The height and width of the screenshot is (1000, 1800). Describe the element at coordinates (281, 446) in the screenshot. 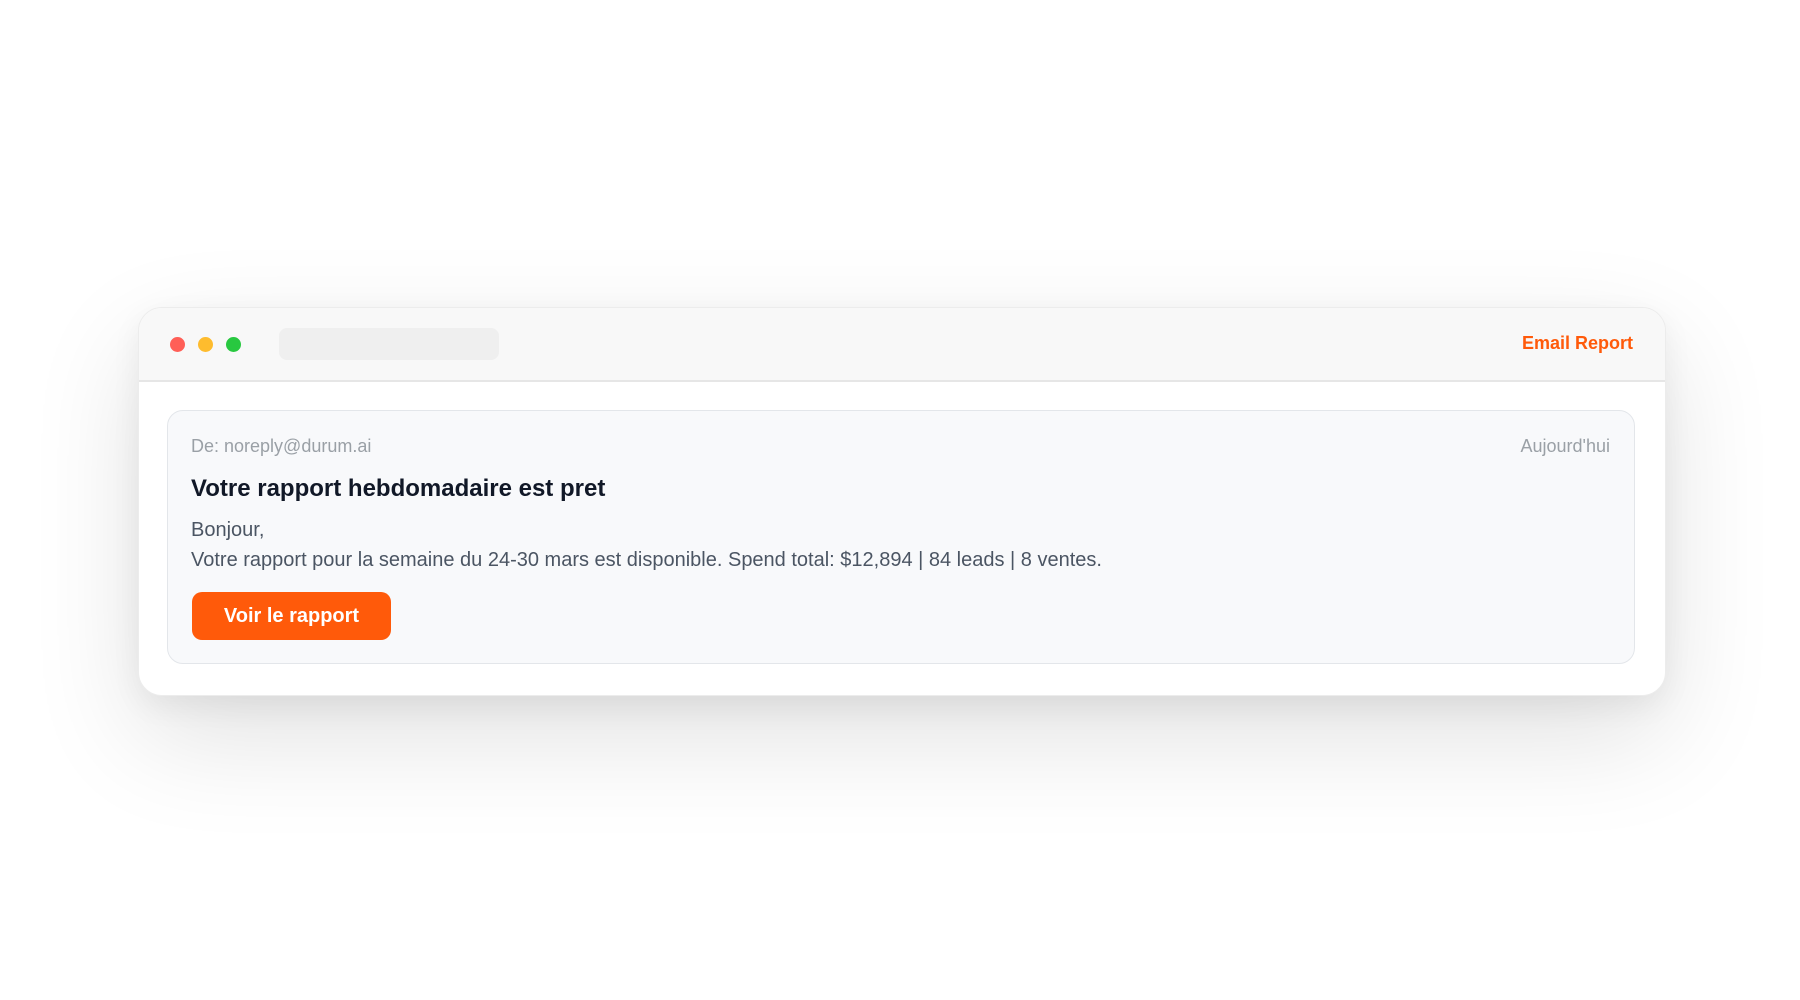

I see `email-sender: De: noreply@durum.ai` at that location.